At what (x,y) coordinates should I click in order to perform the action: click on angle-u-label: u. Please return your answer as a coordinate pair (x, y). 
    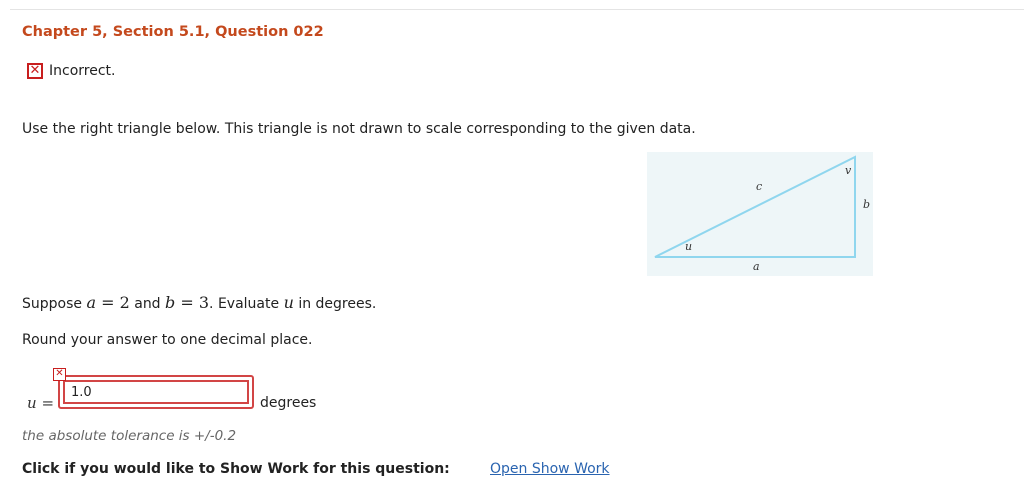
    Looking at the image, I should click on (689, 246).